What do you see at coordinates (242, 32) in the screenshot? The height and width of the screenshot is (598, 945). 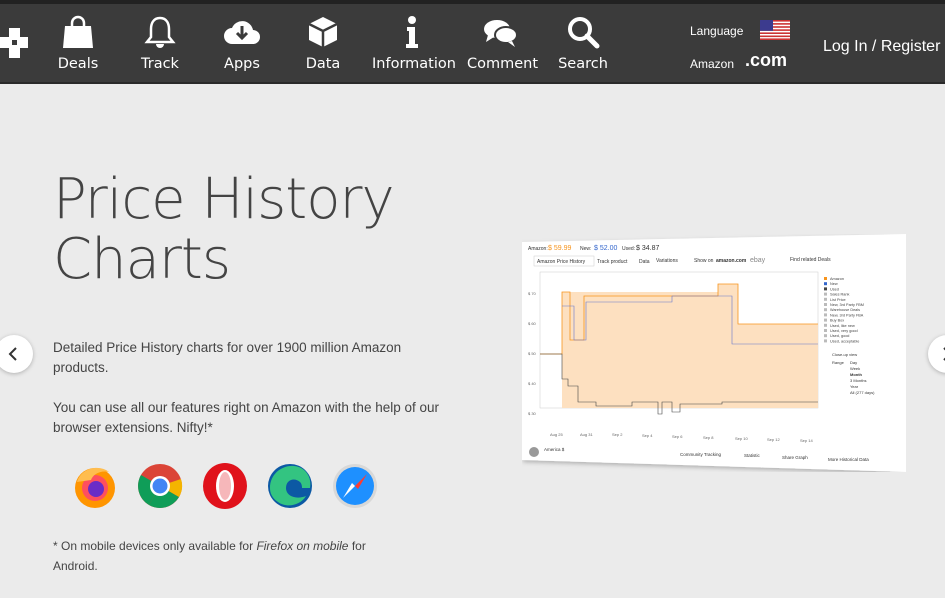 I see `cloud-download-icon` at bounding box center [242, 32].